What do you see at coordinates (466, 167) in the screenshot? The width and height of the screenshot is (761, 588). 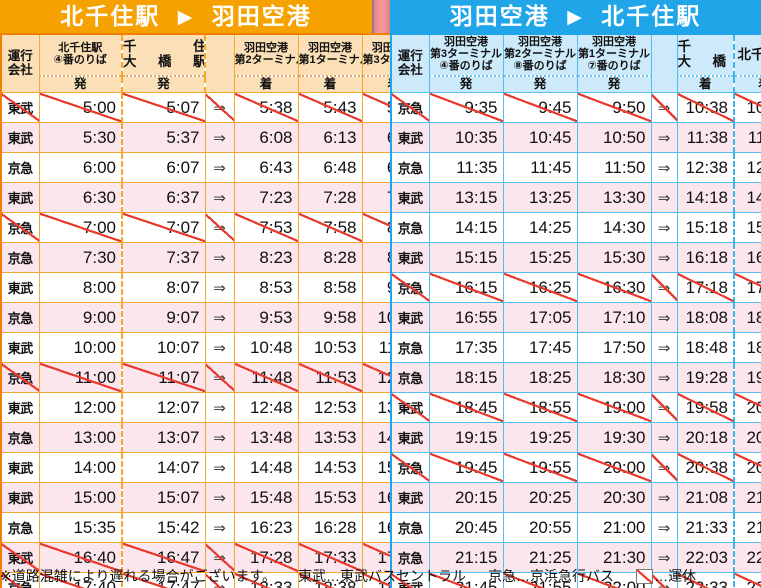 I see `cell-time: 11:35` at bounding box center [466, 167].